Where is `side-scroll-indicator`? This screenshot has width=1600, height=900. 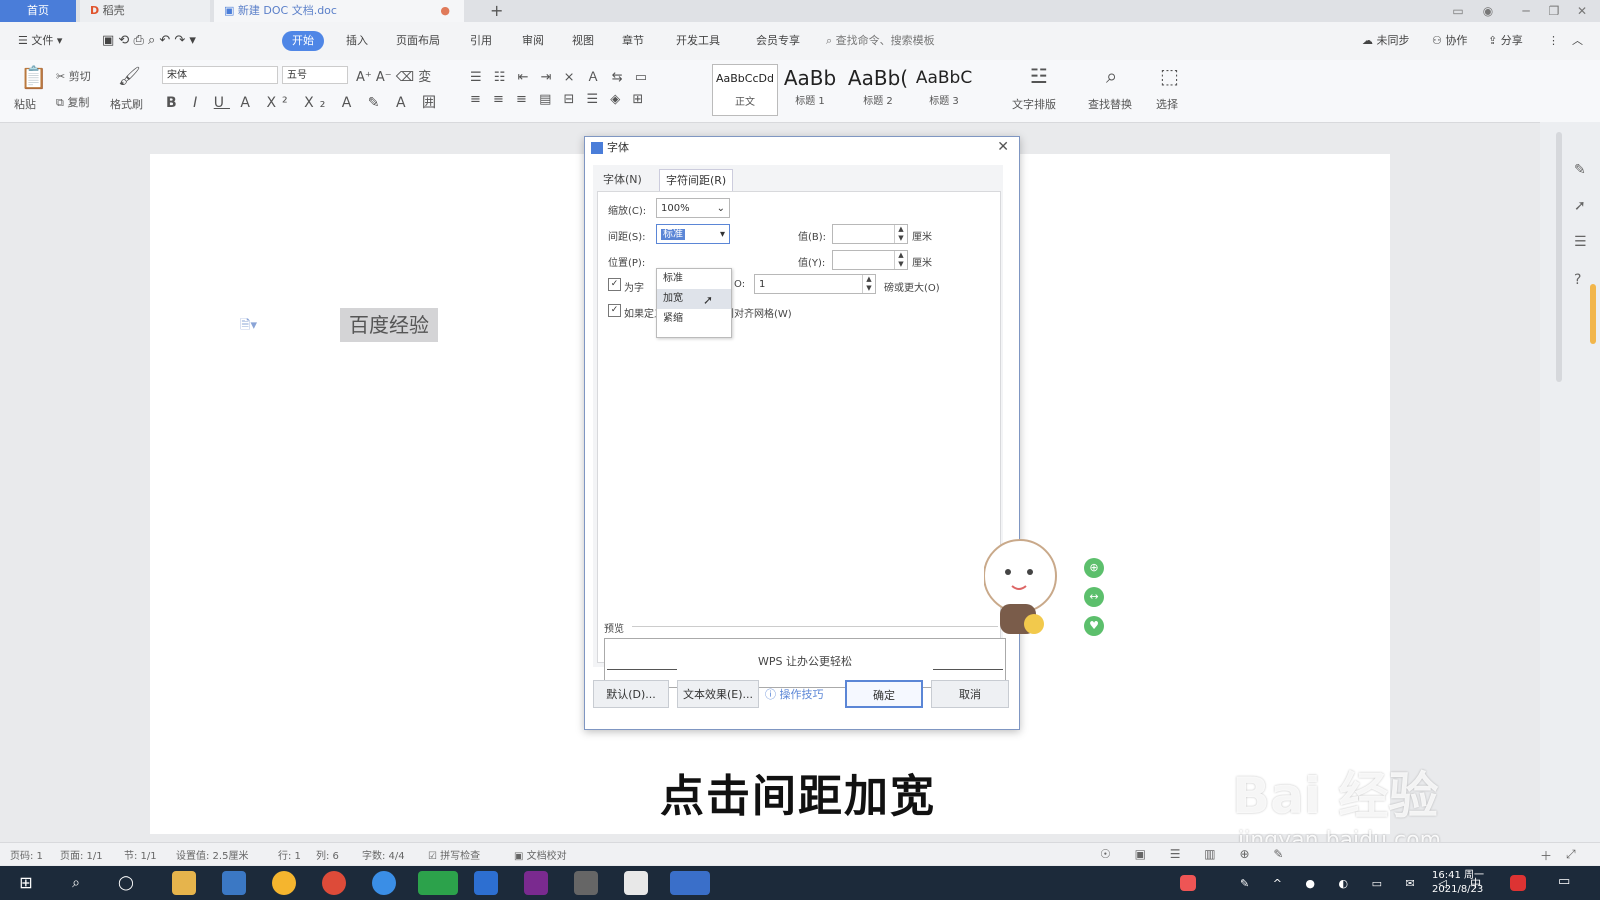 side-scroll-indicator is located at coordinates (1593, 314).